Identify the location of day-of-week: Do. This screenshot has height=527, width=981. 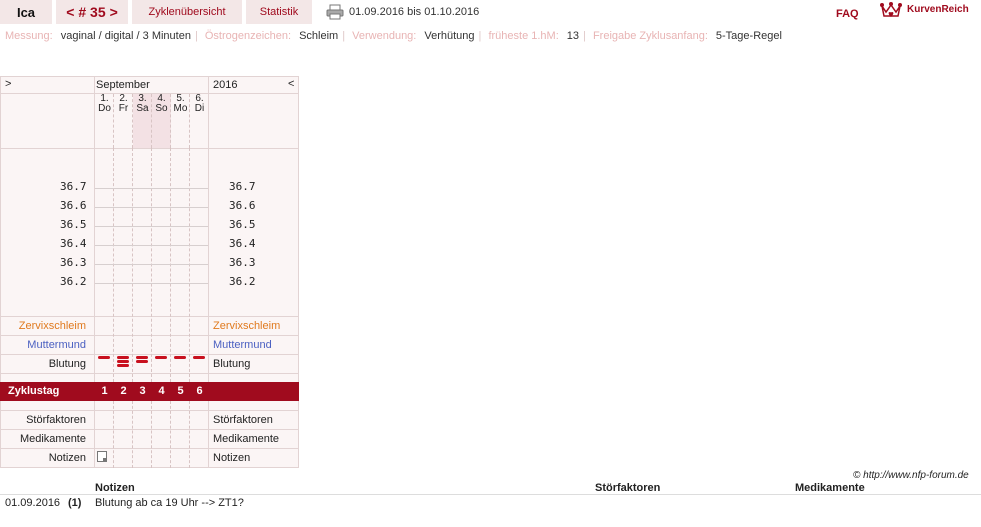
(104, 108).